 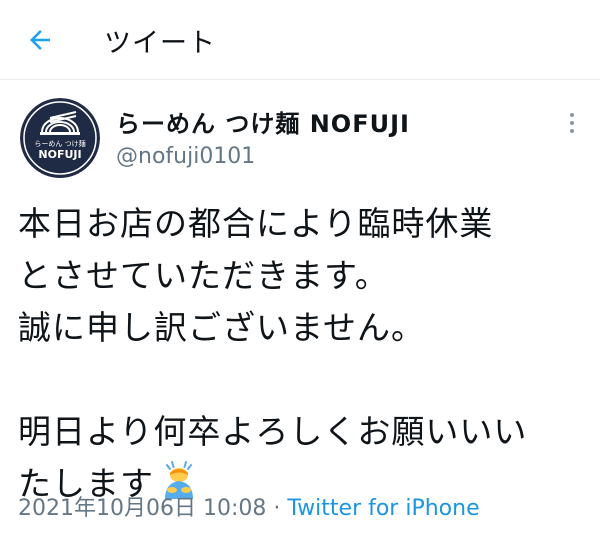 I want to click on timestamp: 2021年10月06日 10:08, so click(x=142, y=508).